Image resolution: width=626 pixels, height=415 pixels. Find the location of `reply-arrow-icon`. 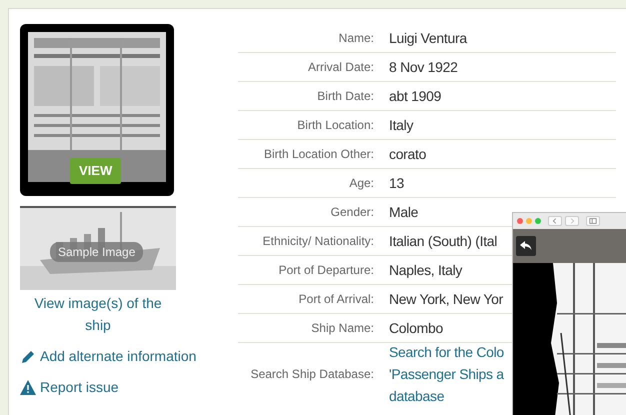

reply-arrow-icon is located at coordinates (526, 246).